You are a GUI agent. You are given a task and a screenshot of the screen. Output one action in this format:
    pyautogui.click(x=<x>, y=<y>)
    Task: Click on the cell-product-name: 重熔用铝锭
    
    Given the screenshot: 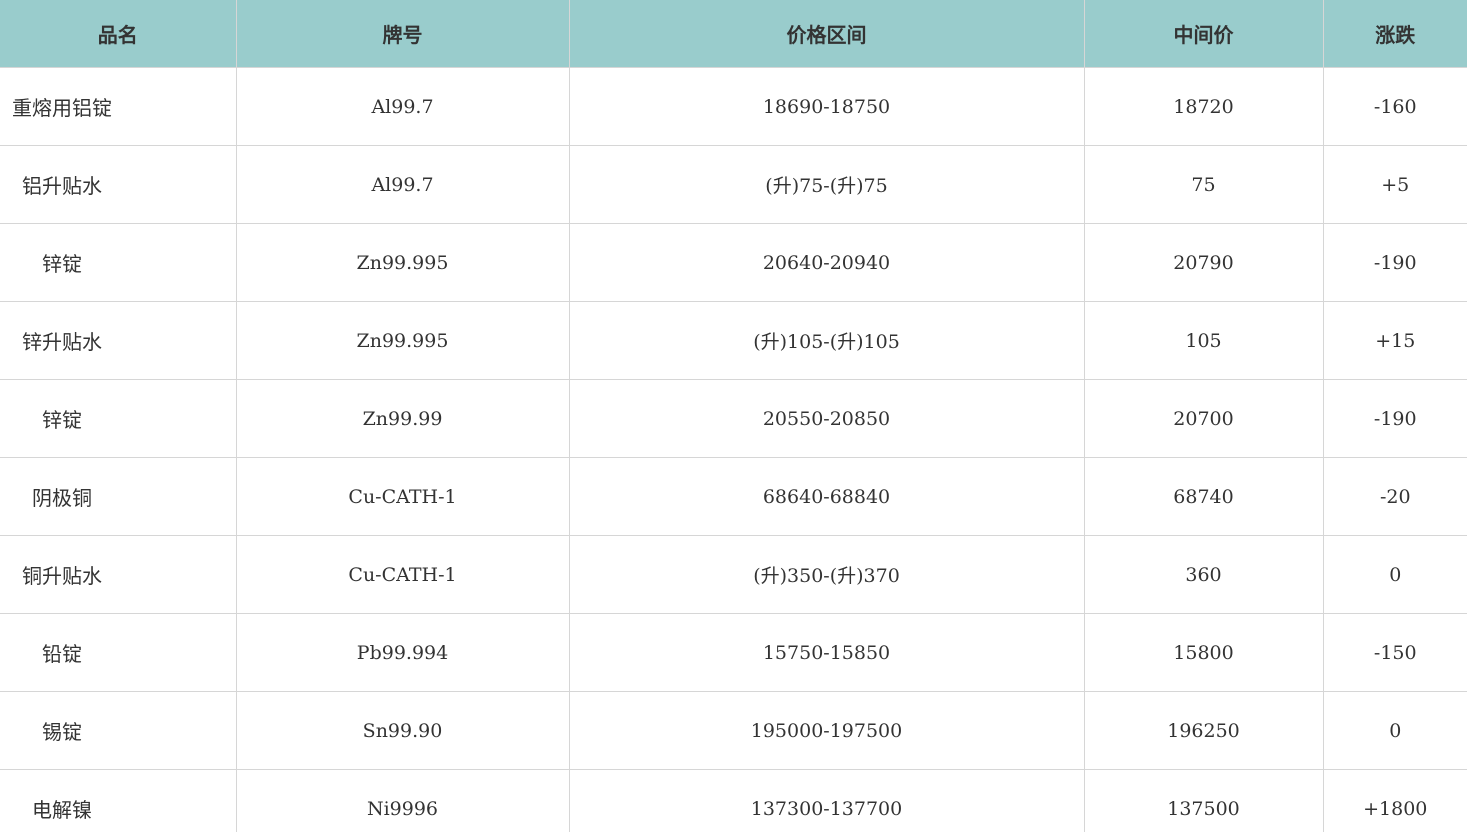 What is the action you would take?
    pyautogui.click(x=118, y=106)
    